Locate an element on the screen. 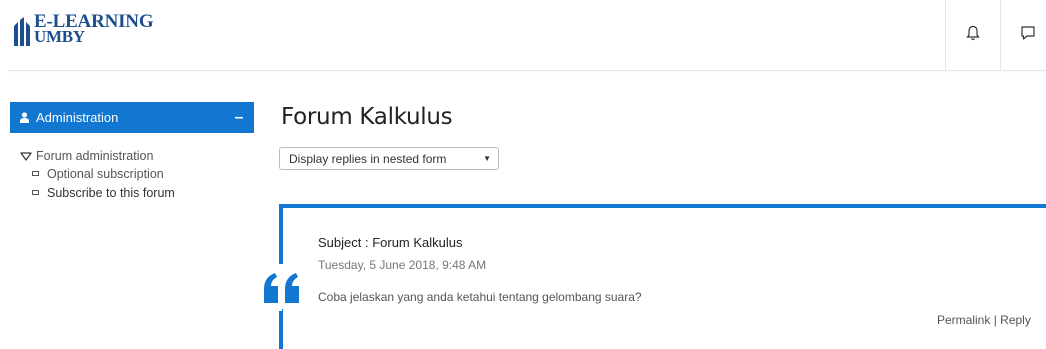 This screenshot has height=349, width=1046. post-left-border is located at coordinates (281, 234).